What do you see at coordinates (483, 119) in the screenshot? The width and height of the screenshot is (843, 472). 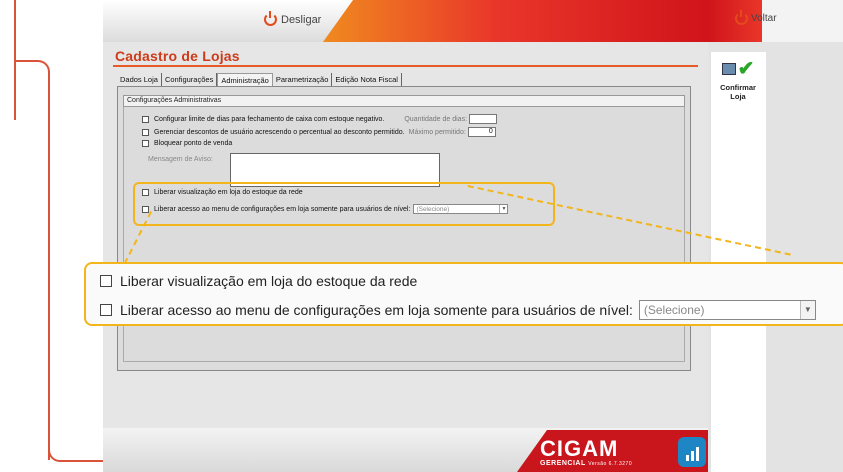 I see `quantidade-dias-input` at bounding box center [483, 119].